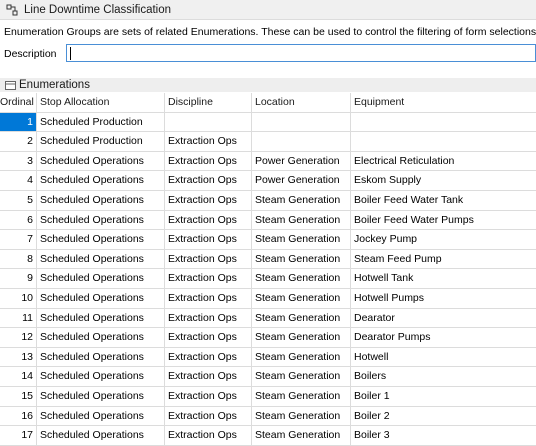 The image size is (536, 446). What do you see at coordinates (18, 259) in the screenshot?
I see `cell-ordinal: 8` at bounding box center [18, 259].